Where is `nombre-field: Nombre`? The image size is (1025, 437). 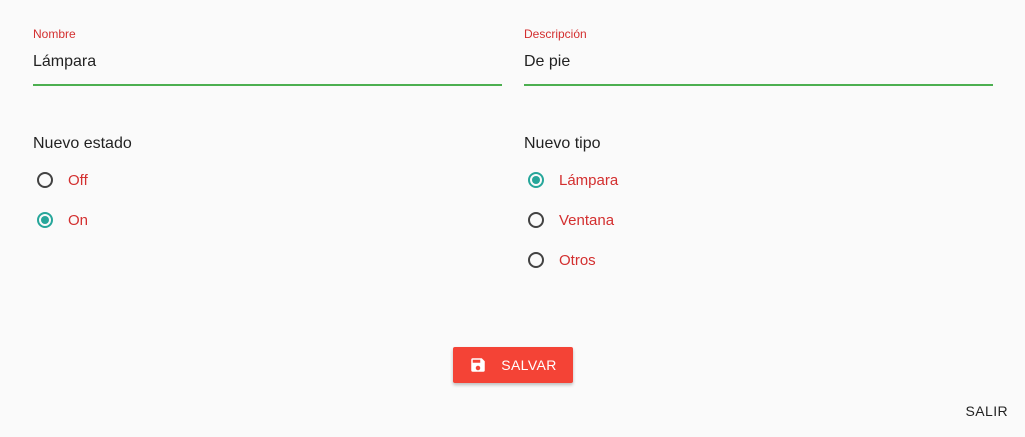
nombre-field: Nombre is located at coordinates (267, 56).